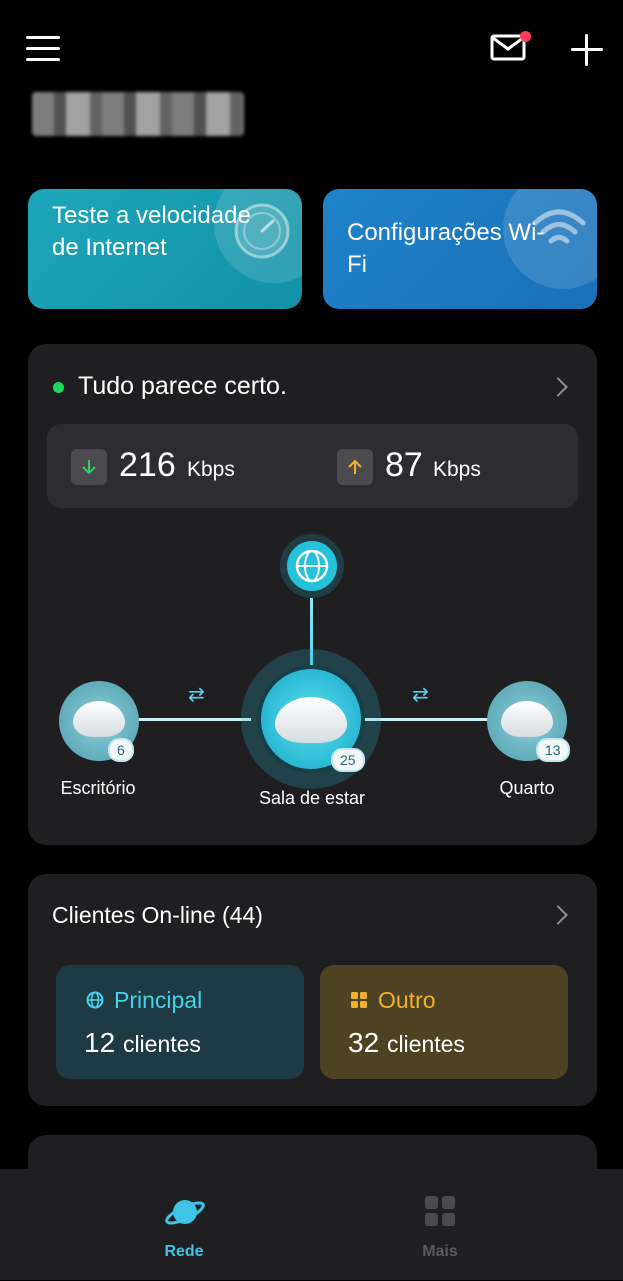 The width and height of the screenshot is (623, 1281). What do you see at coordinates (186, 719) in the screenshot?
I see `link-left` at bounding box center [186, 719].